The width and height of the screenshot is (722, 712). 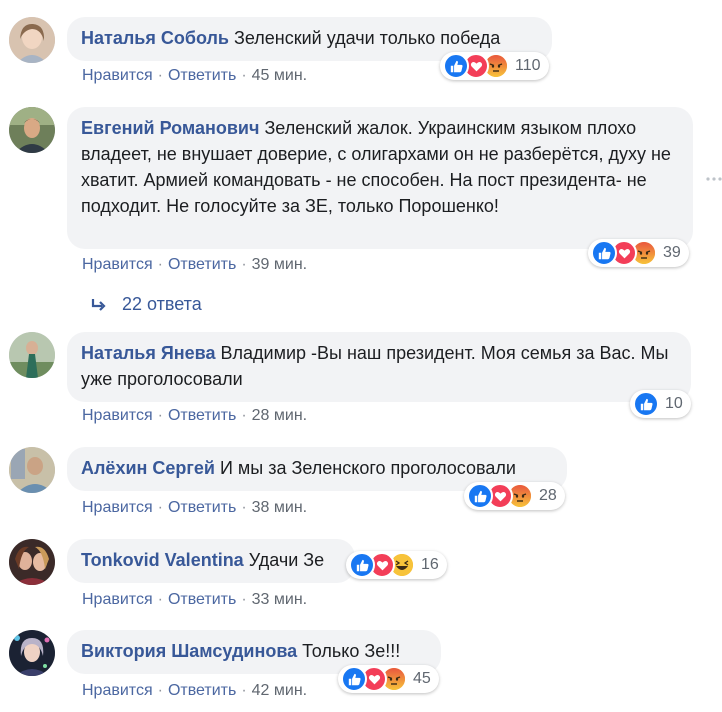 I want to click on reactions-summary: 110, so click(x=494, y=66).